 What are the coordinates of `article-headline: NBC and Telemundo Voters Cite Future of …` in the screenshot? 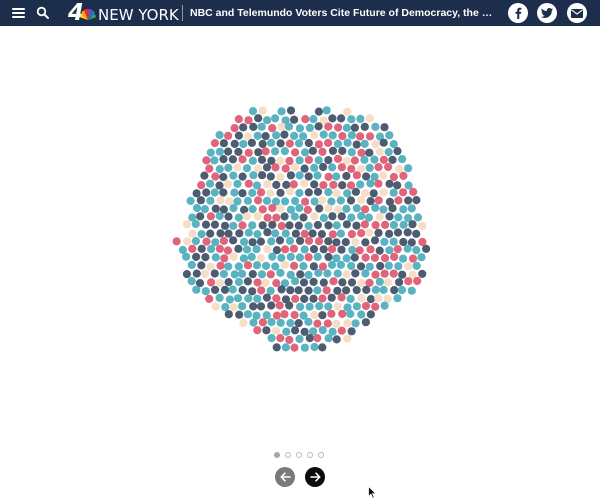 It's located at (342, 13).